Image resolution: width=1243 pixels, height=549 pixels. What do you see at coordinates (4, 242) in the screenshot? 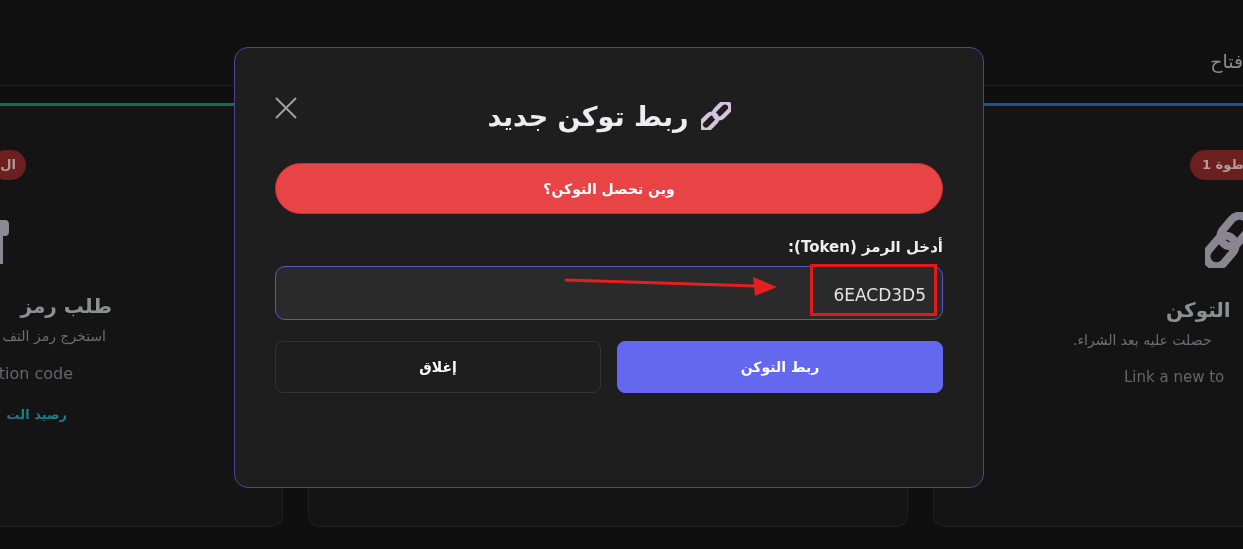
I see `key-icon` at bounding box center [4, 242].